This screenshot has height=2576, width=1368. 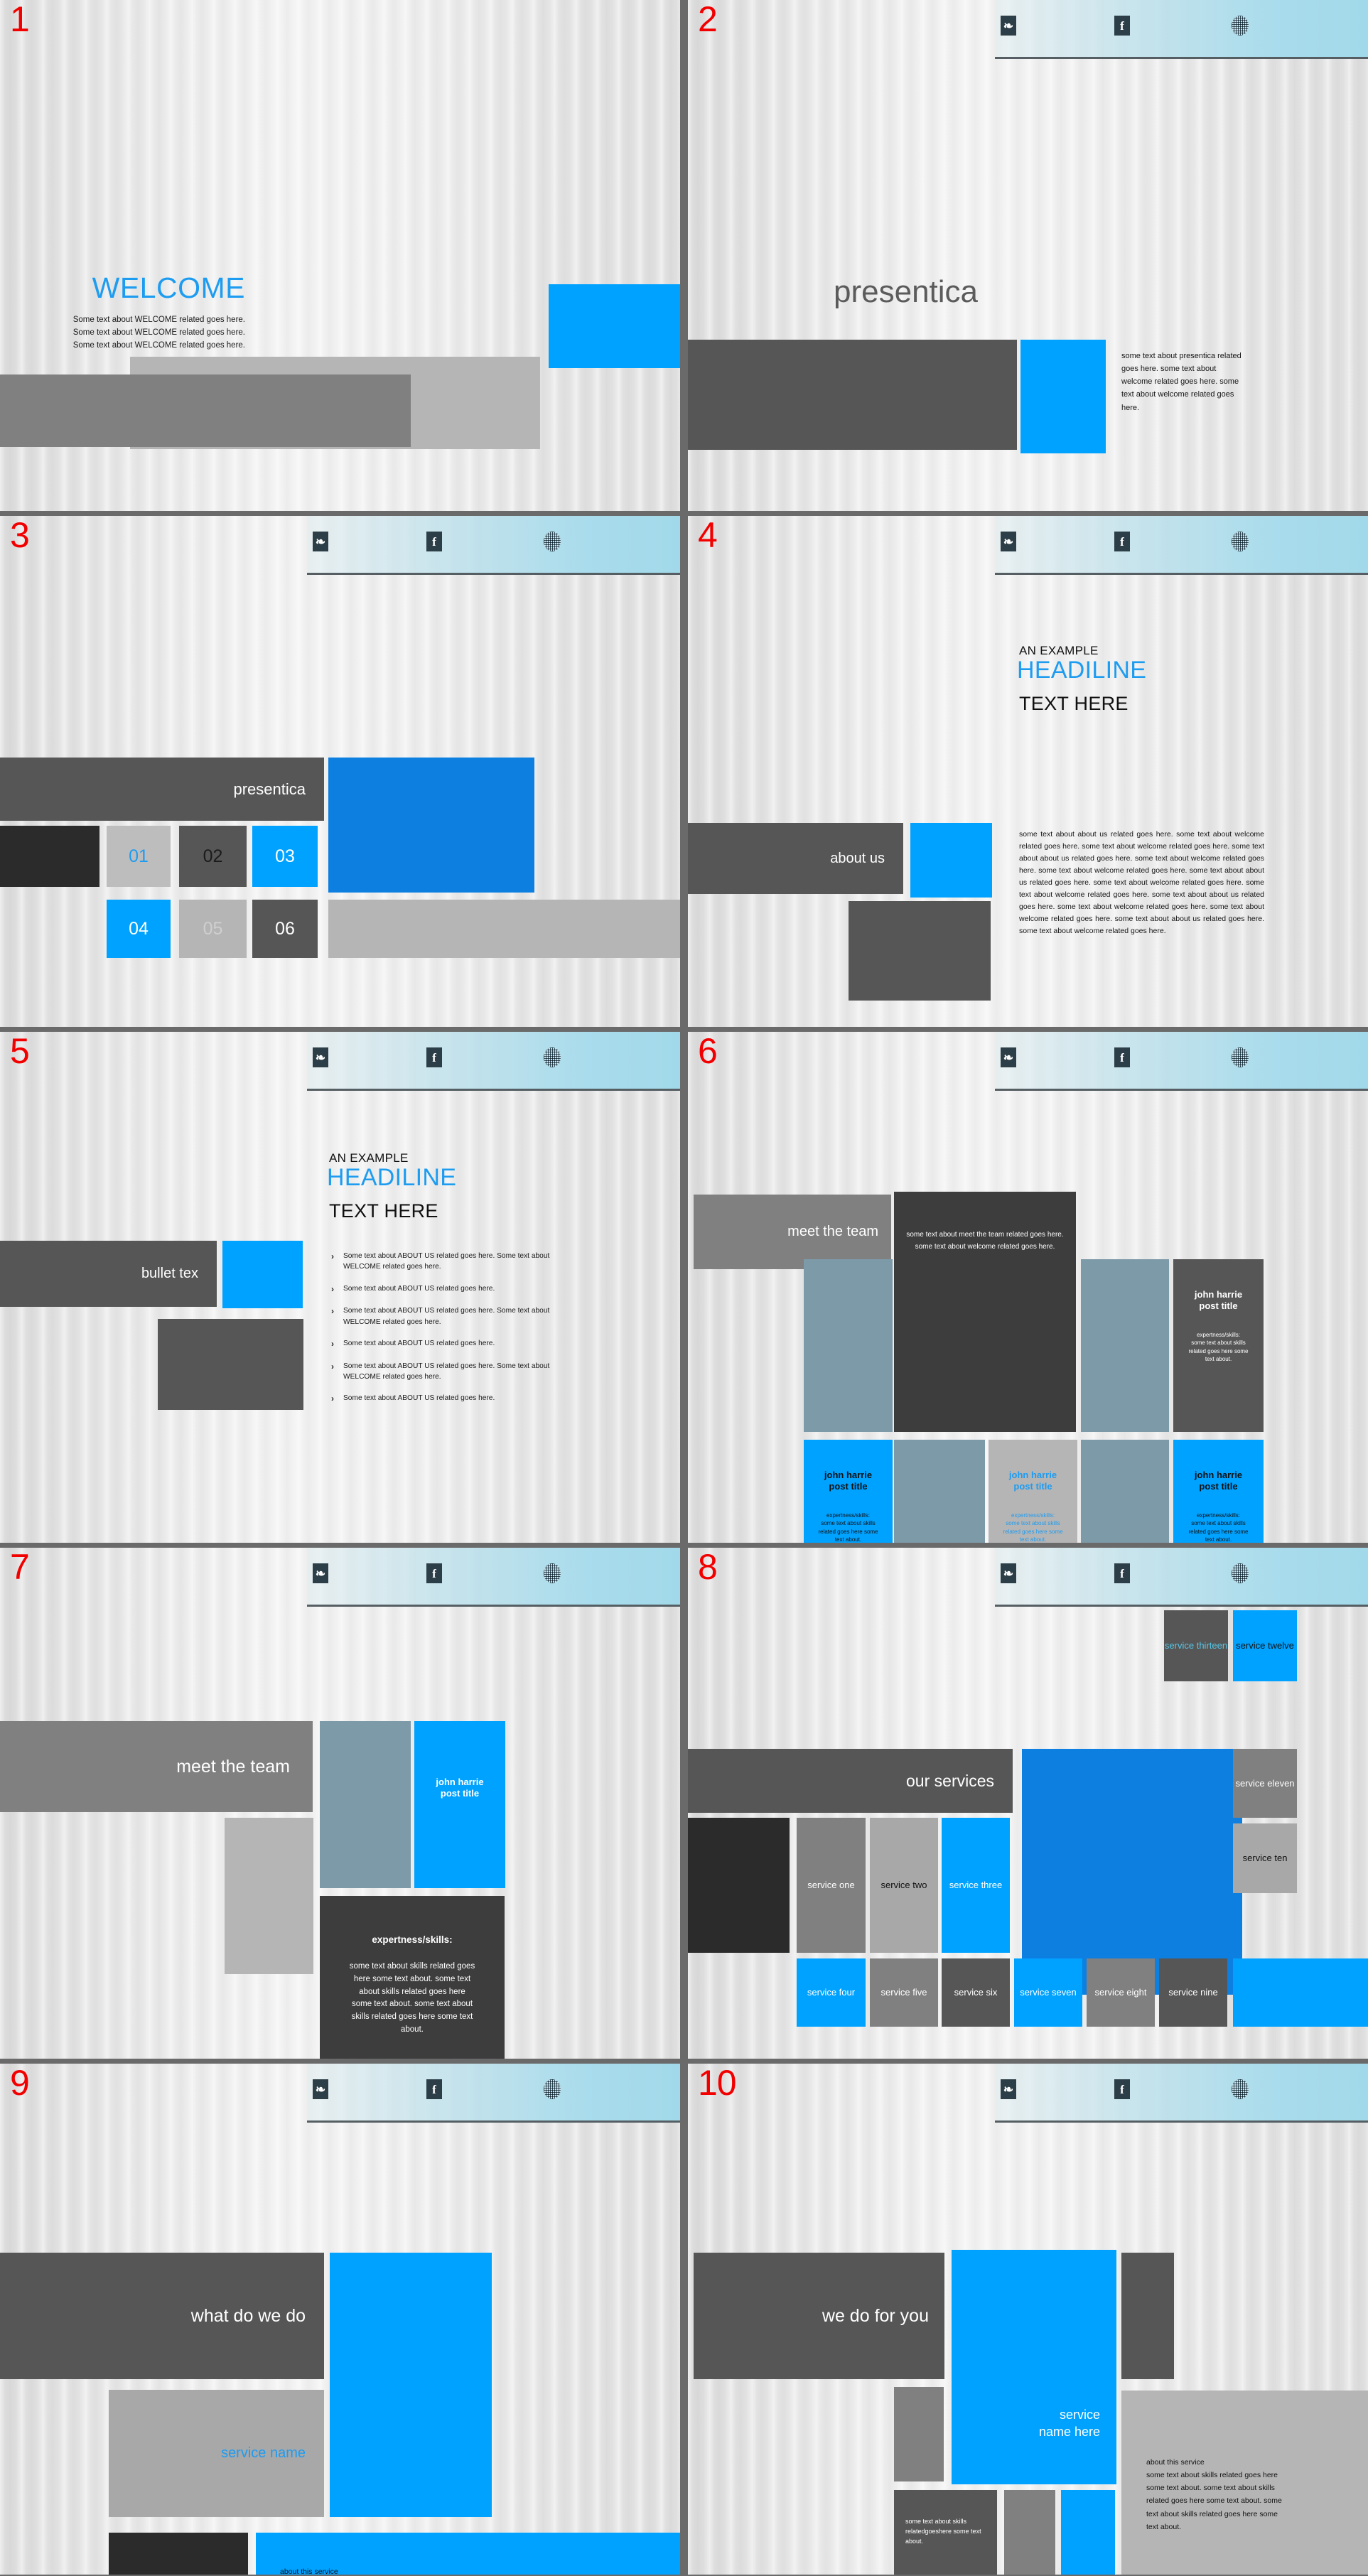 I want to click on service-tile-eleven: service eleven, so click(x=1265, y=1783).